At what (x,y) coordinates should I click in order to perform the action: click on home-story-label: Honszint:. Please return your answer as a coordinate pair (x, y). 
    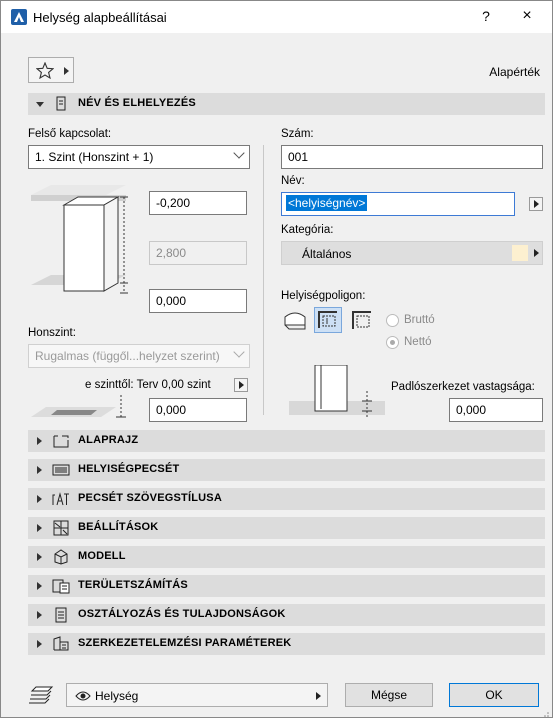
    Looking at the image, I should click on (52, 333).